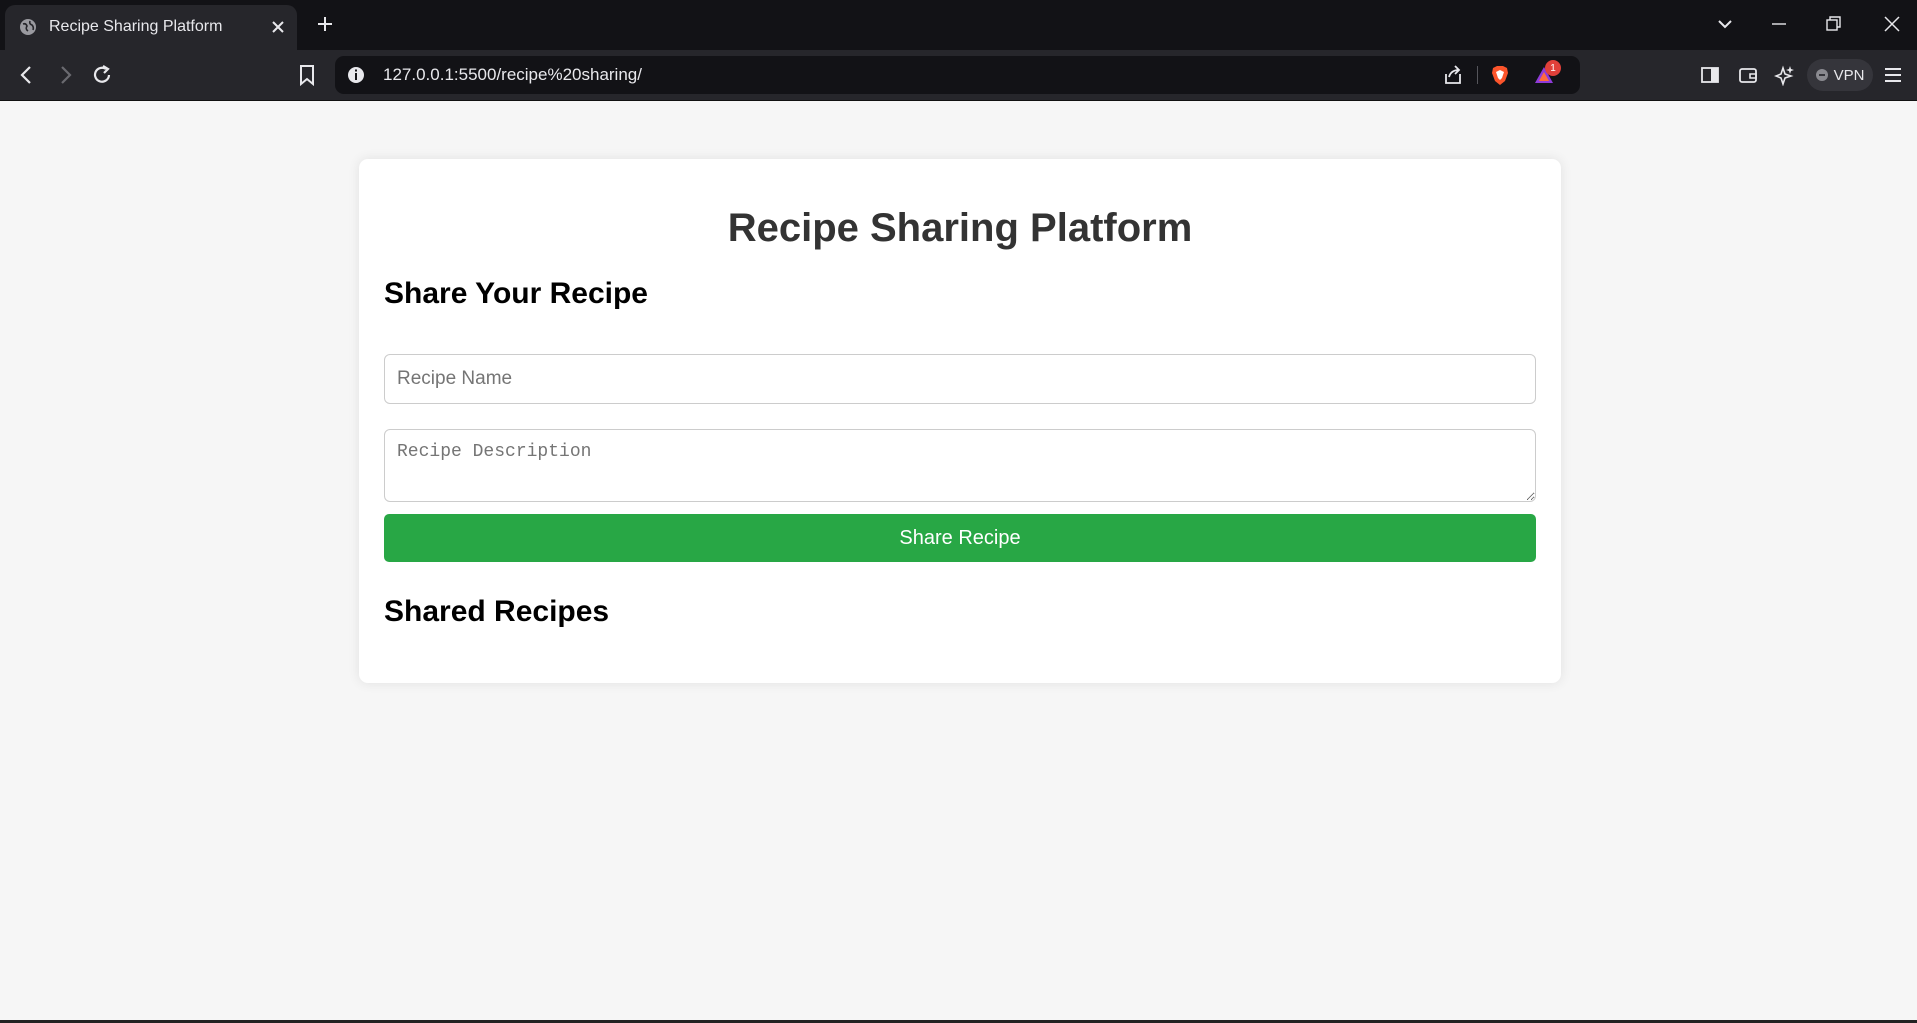 The width and height of the screenshot is (1917, 1023). What do you see at coordinates (27, 75) in the screenshot?
I see `back-icon` at bounding box center [27, 75].